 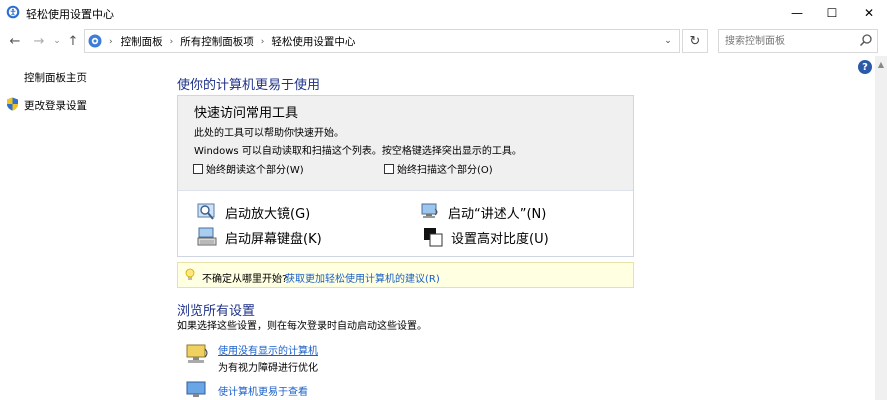 I want to click on always-scan-checkbox: 始终扫描这个部分(O), so click(x=438, y=168).